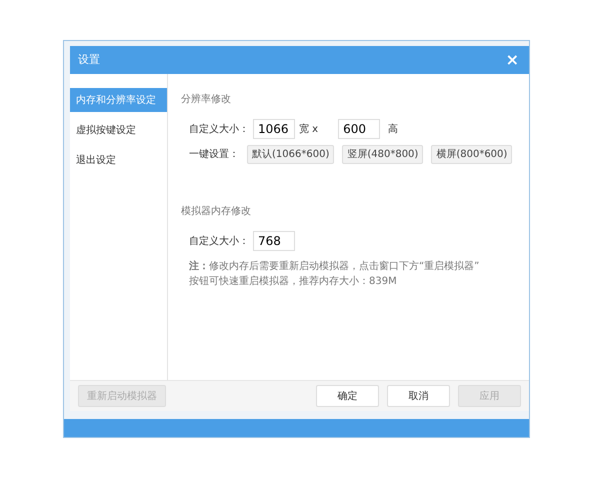  Describe the element at coordinates (418, 396) in the screenshot. I see `dialog-button: 取消` at that location.